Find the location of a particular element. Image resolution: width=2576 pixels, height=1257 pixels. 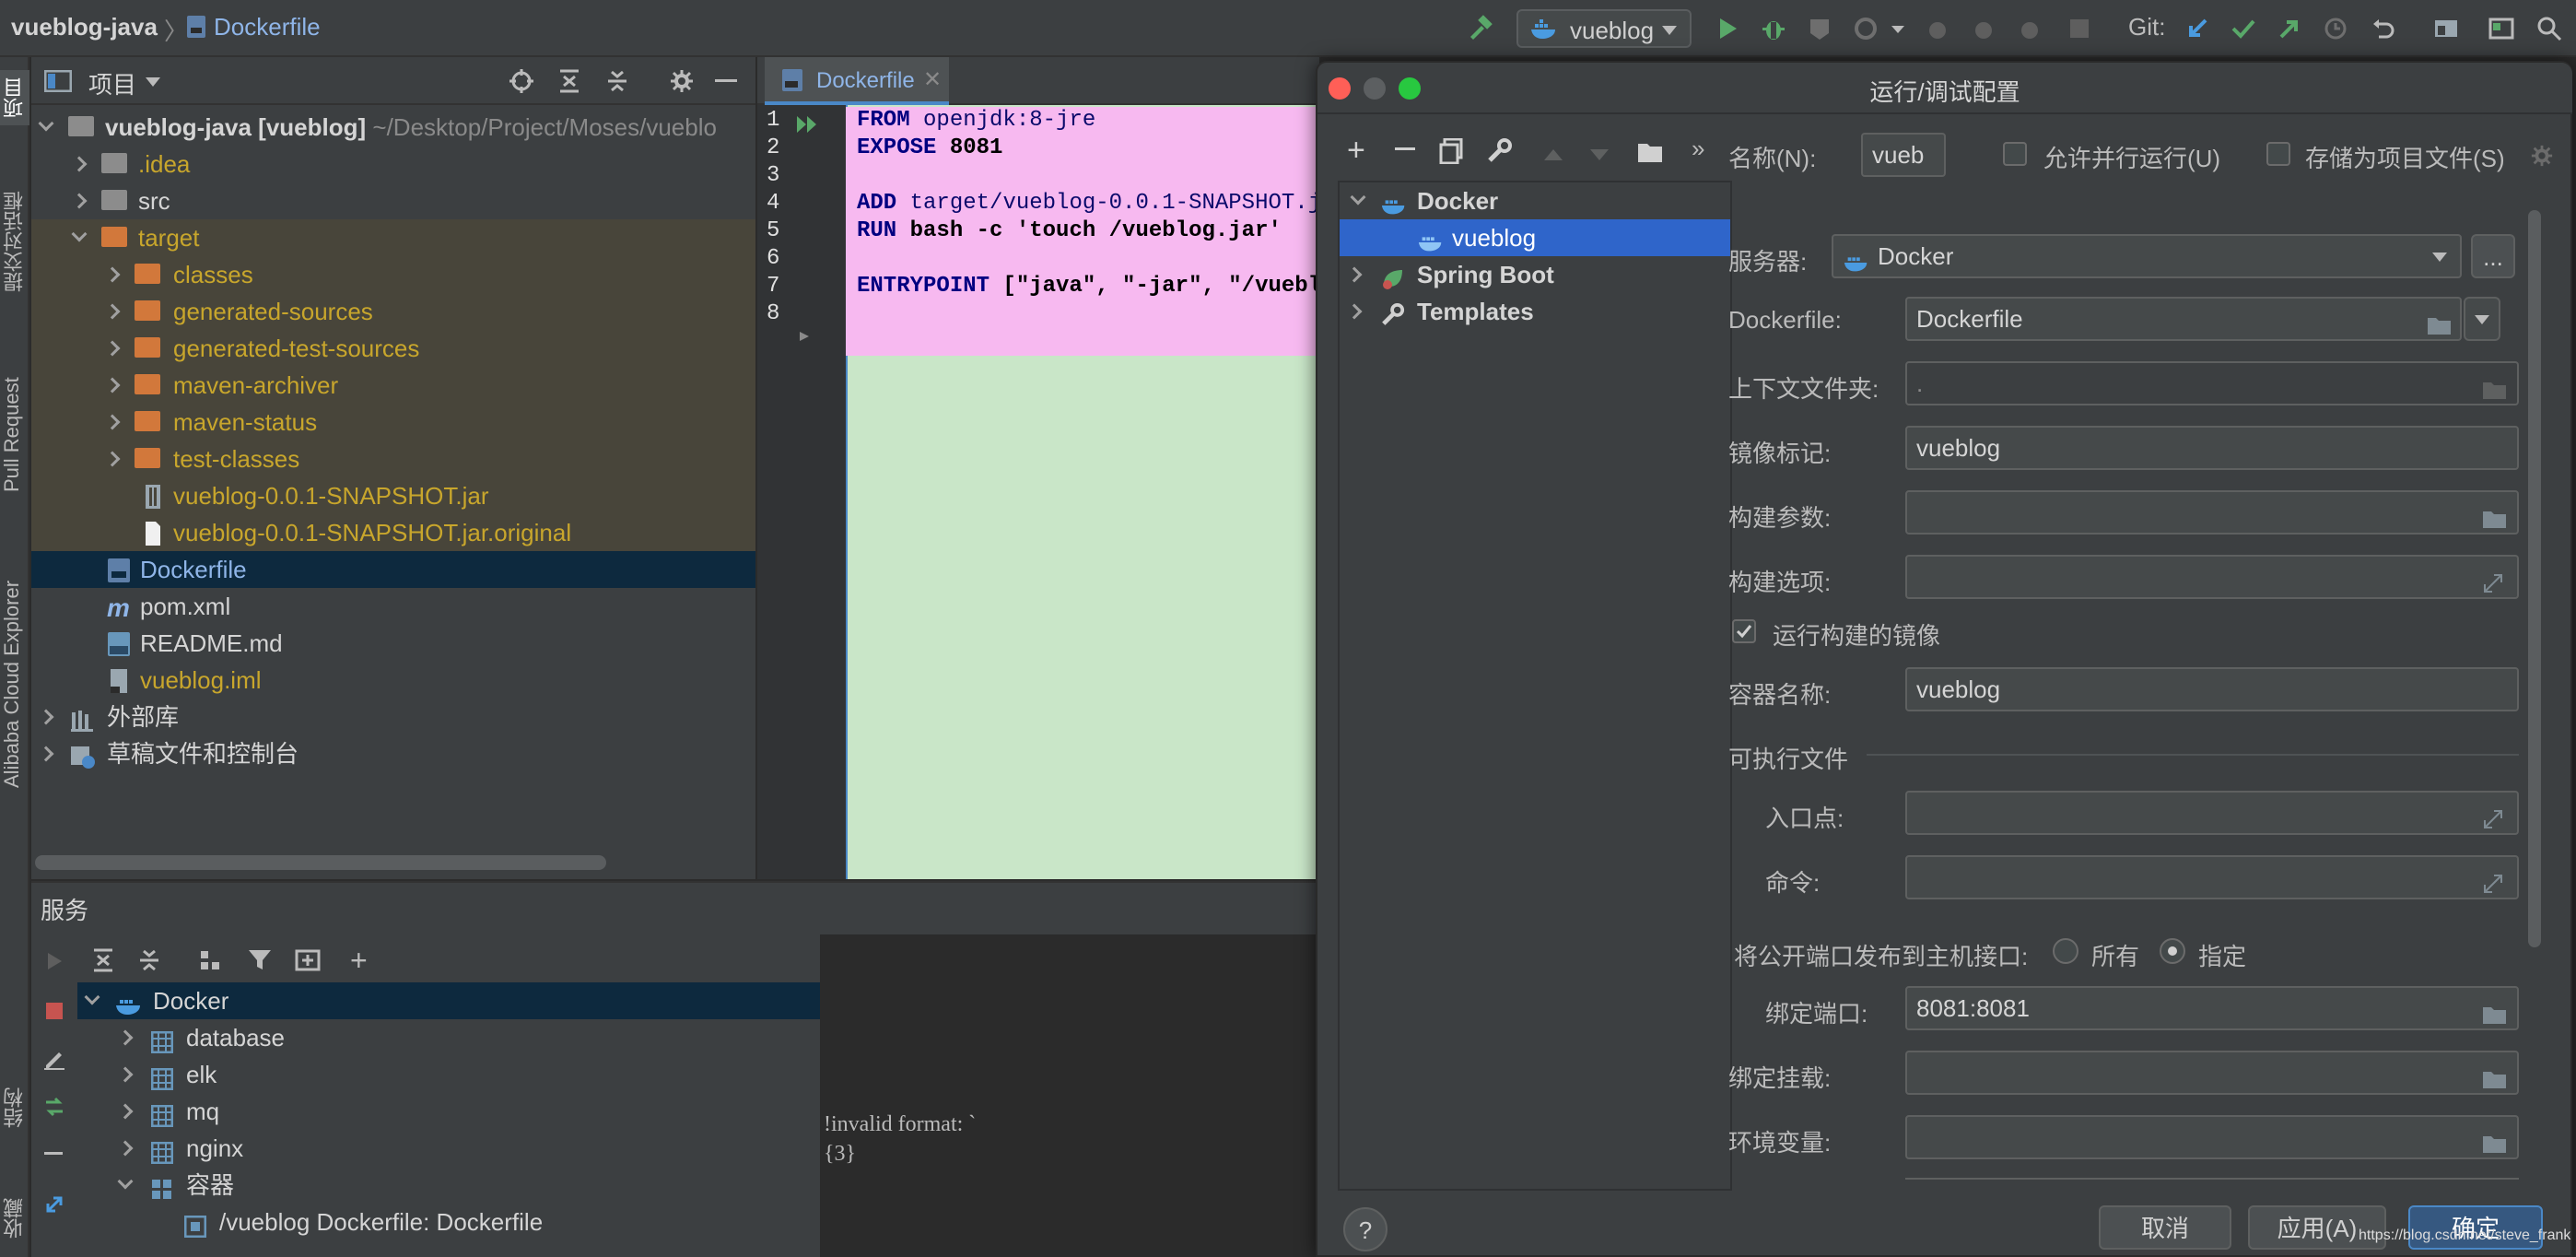

services-item-nginx: nginx is located at coordinates (449, 1148).